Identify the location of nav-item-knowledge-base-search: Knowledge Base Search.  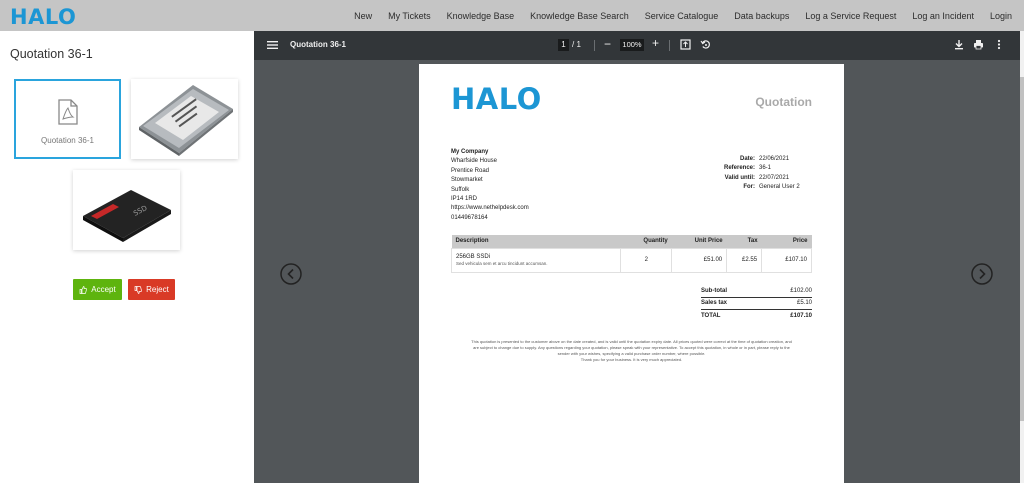
(579, 16).